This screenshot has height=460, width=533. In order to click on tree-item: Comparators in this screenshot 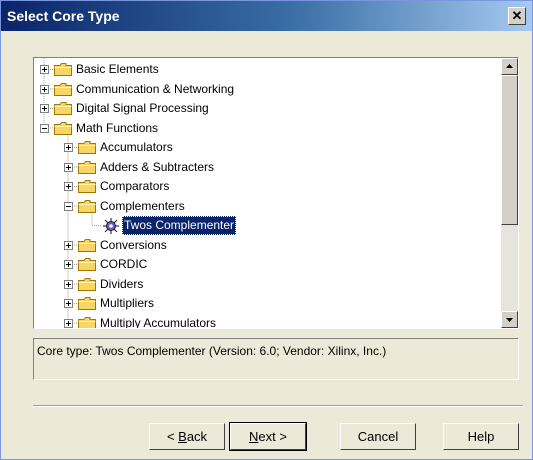, I will do `click(267, 186)`.